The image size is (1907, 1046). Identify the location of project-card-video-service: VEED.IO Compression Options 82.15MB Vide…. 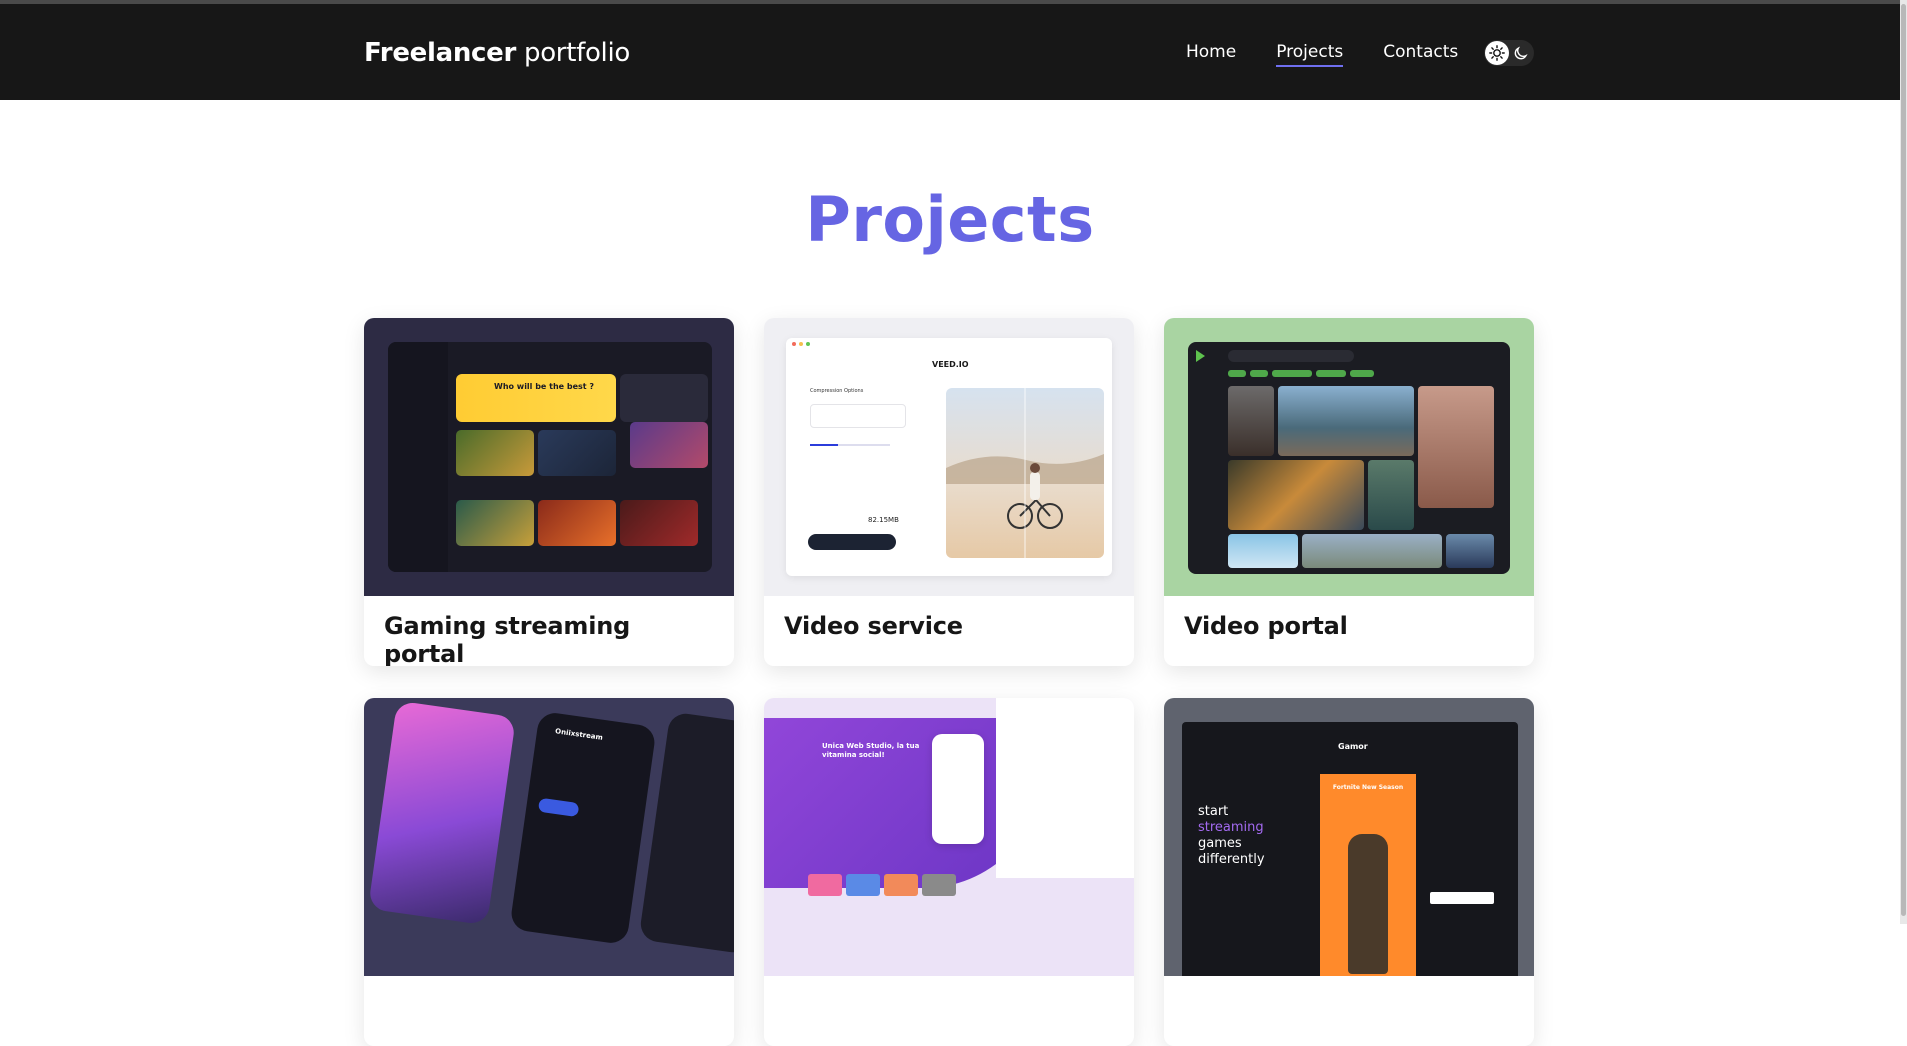
(949, 492).